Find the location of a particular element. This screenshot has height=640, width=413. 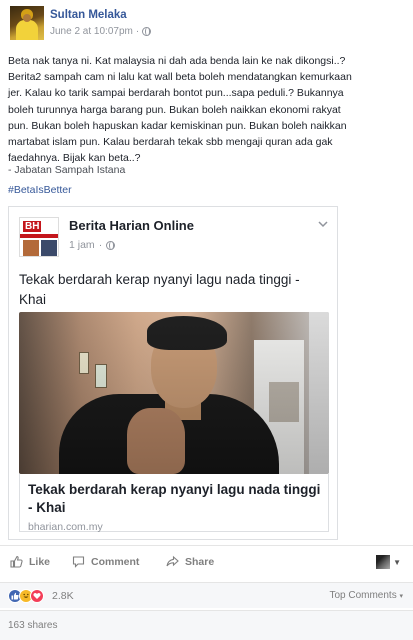

love-reaction-icon is located at coordinates (37, 596).